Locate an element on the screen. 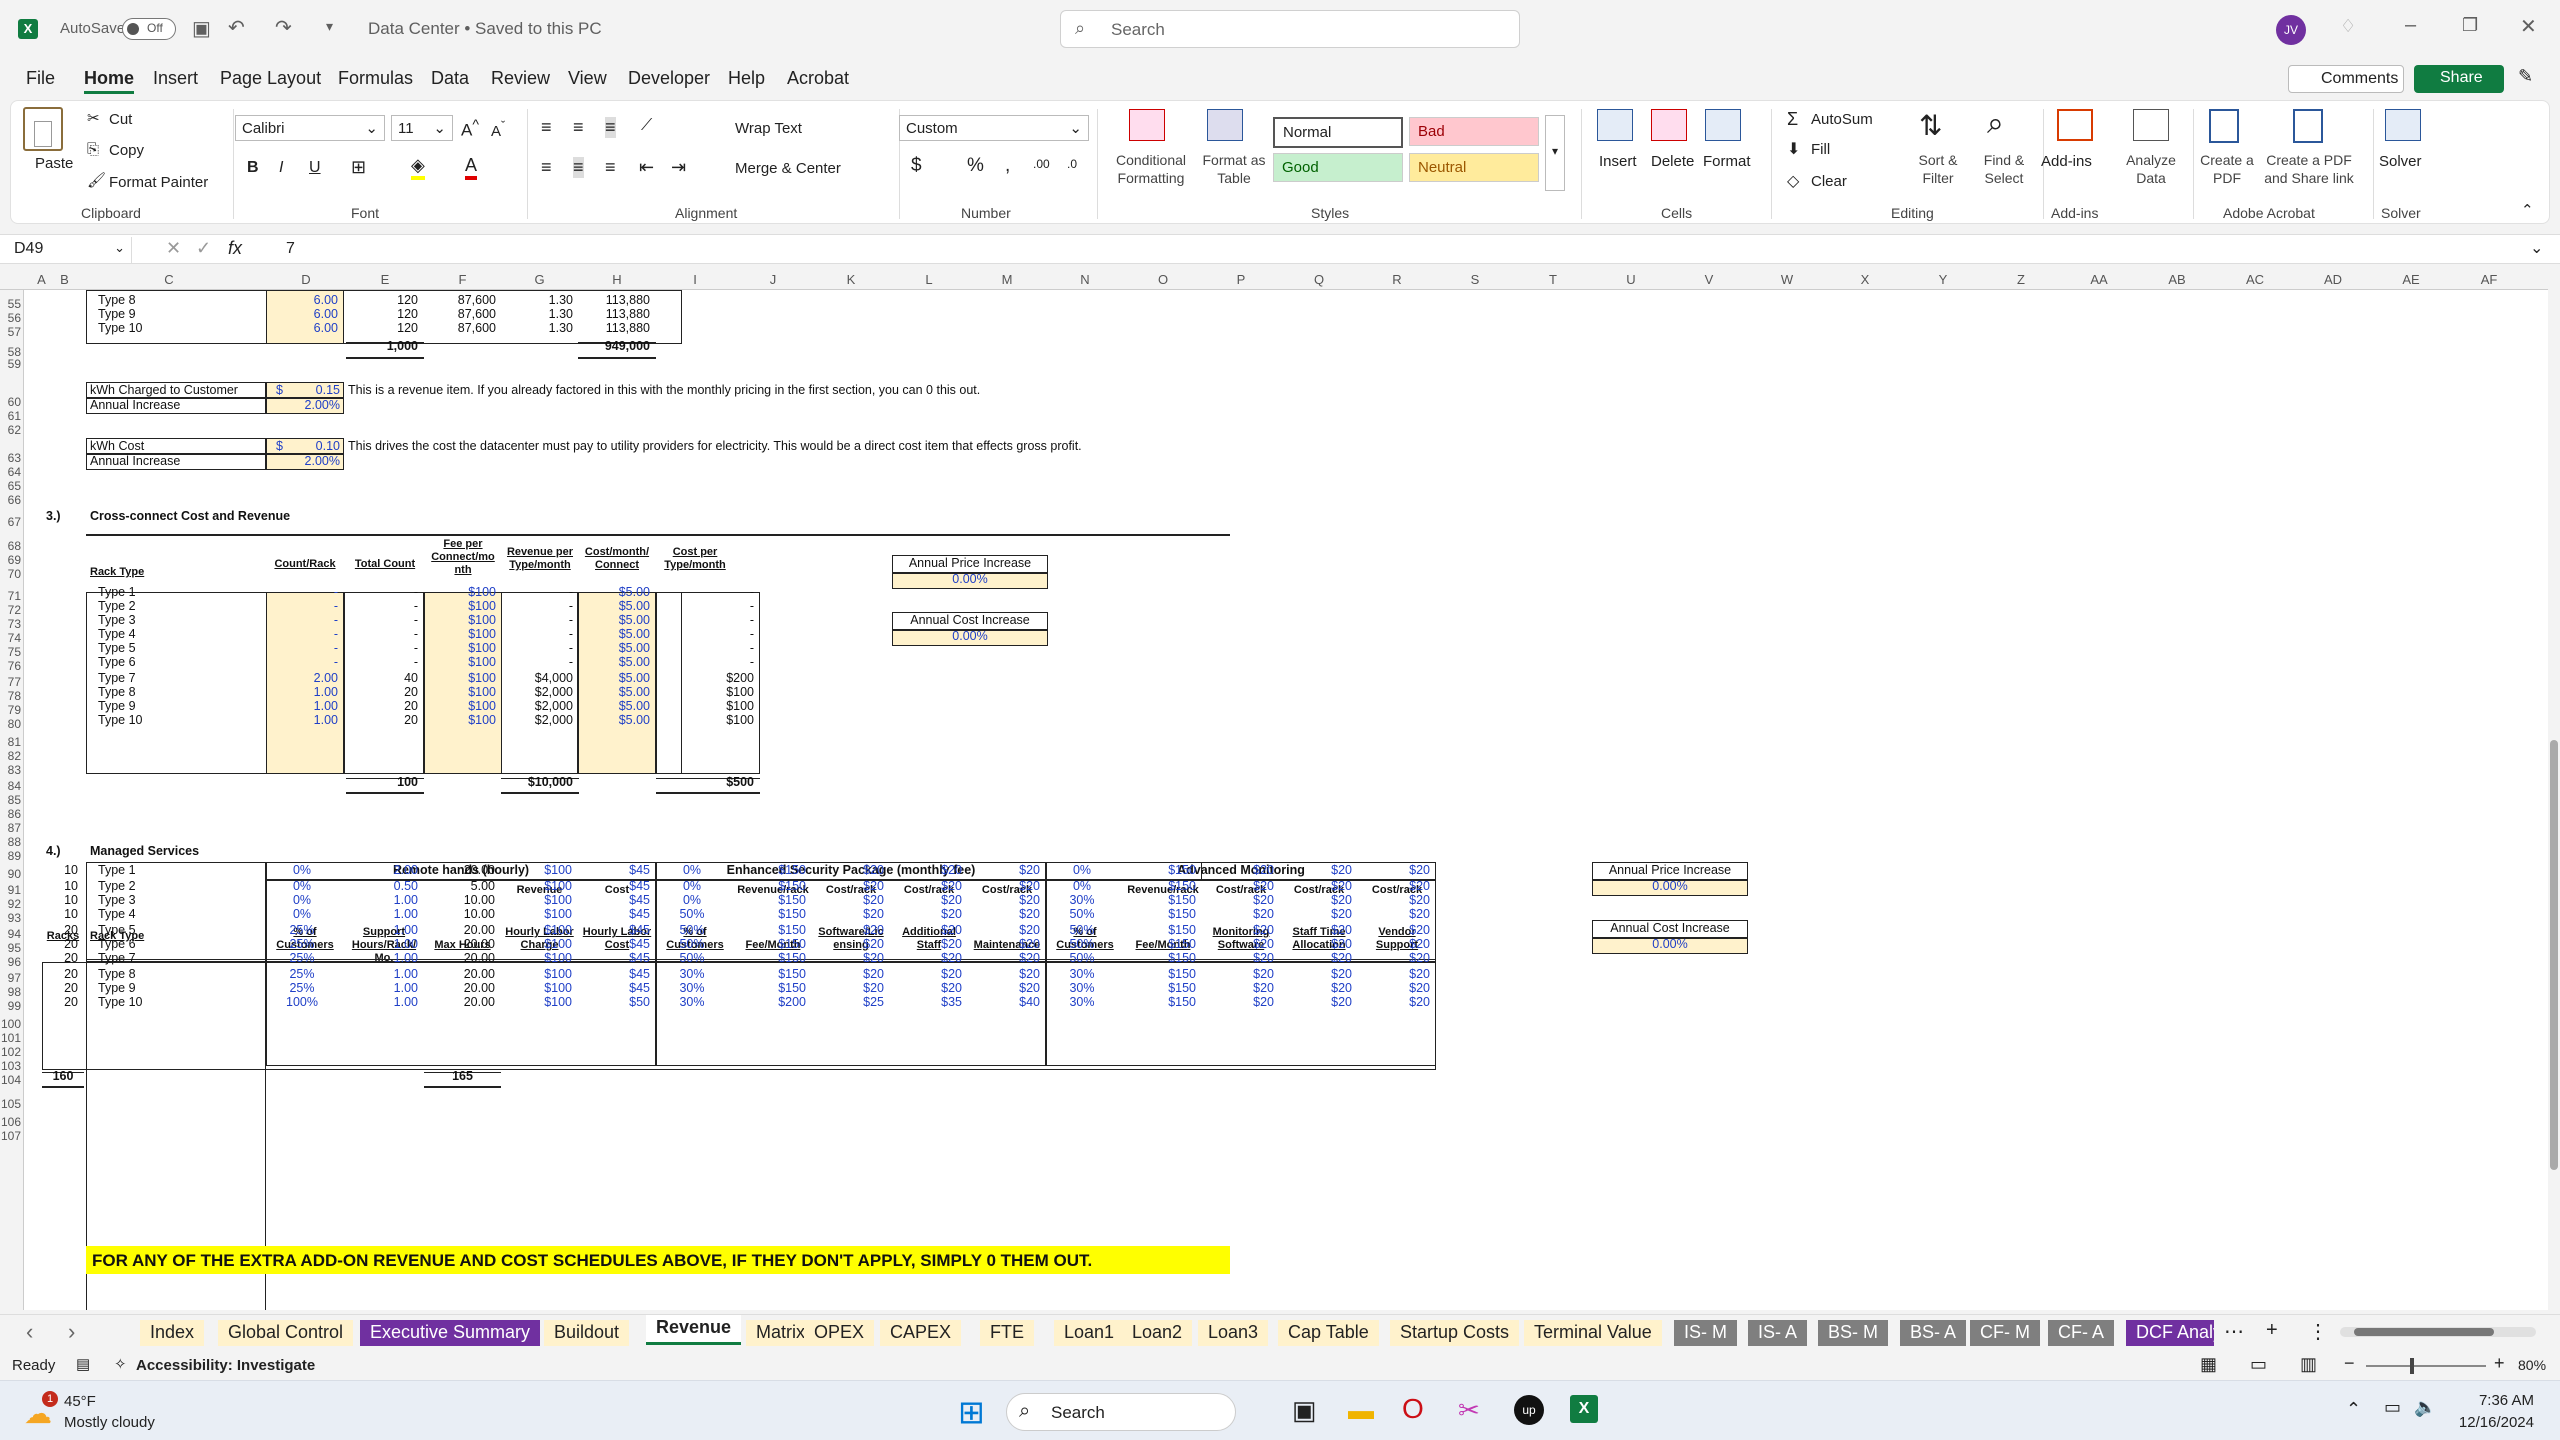 The image size is (2560, 1440). row-header: 64 is located at coordinates (12, 472).